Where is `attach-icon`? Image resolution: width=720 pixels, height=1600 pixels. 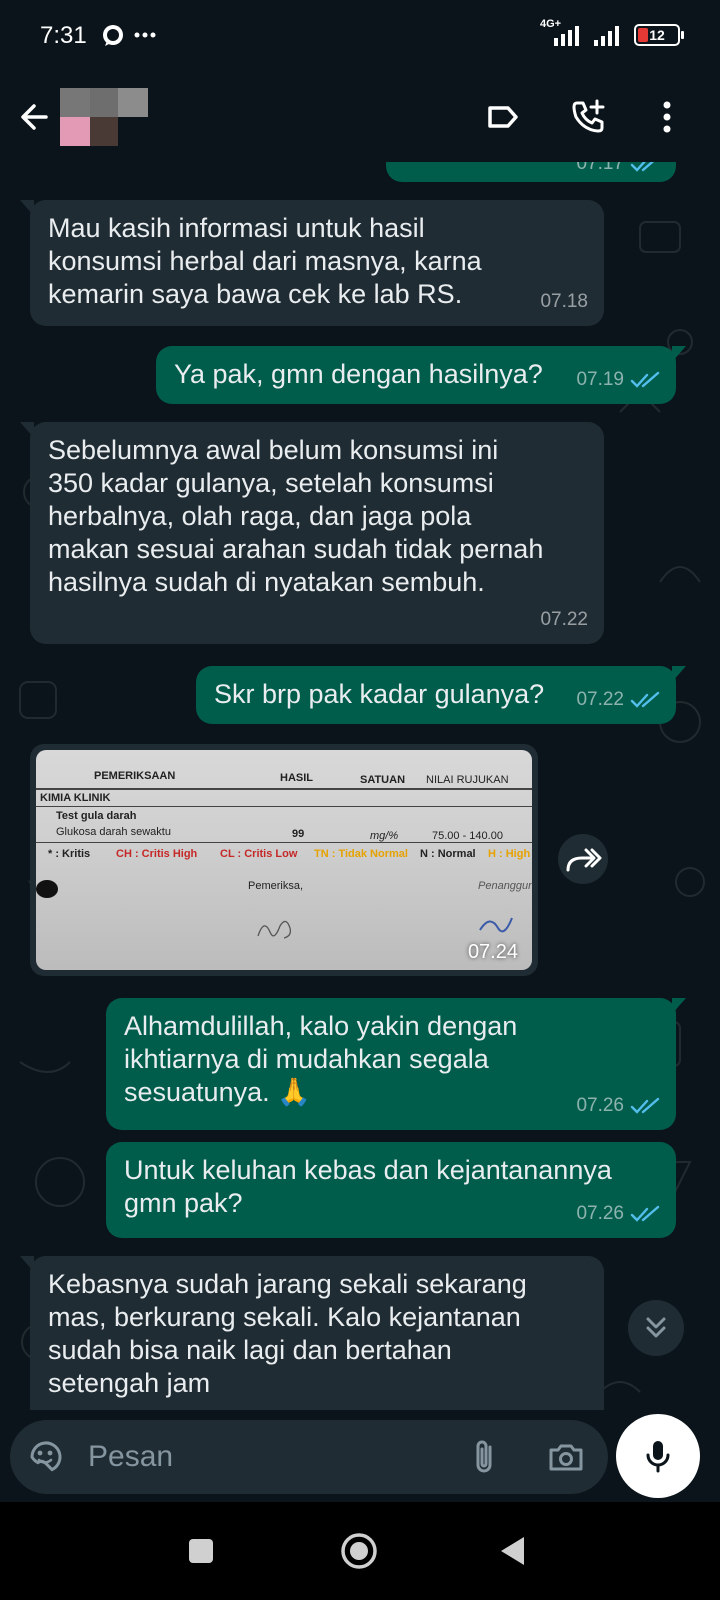
attach-icon is located at coordinates (484, 1456).